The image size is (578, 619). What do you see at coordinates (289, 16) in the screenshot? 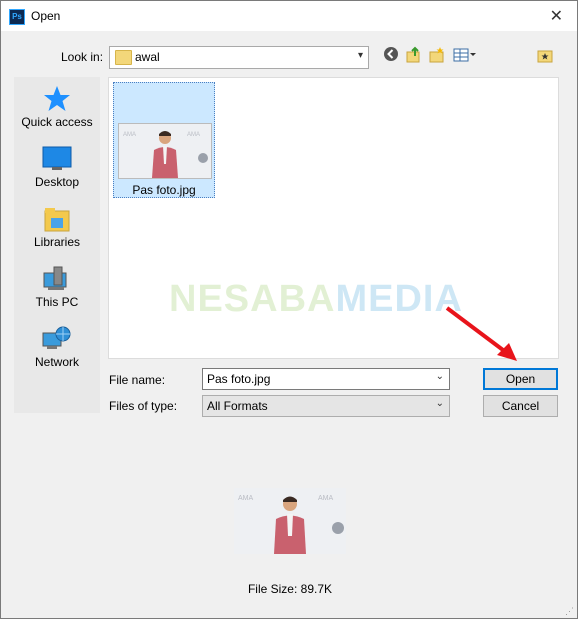
I see `title-bar: Ps Open ✕` at bounding box center [289, 16].